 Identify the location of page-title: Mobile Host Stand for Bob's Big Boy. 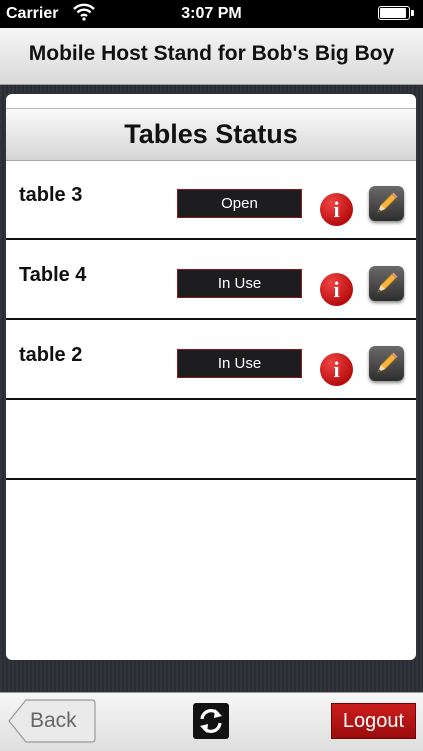
(211, 53).